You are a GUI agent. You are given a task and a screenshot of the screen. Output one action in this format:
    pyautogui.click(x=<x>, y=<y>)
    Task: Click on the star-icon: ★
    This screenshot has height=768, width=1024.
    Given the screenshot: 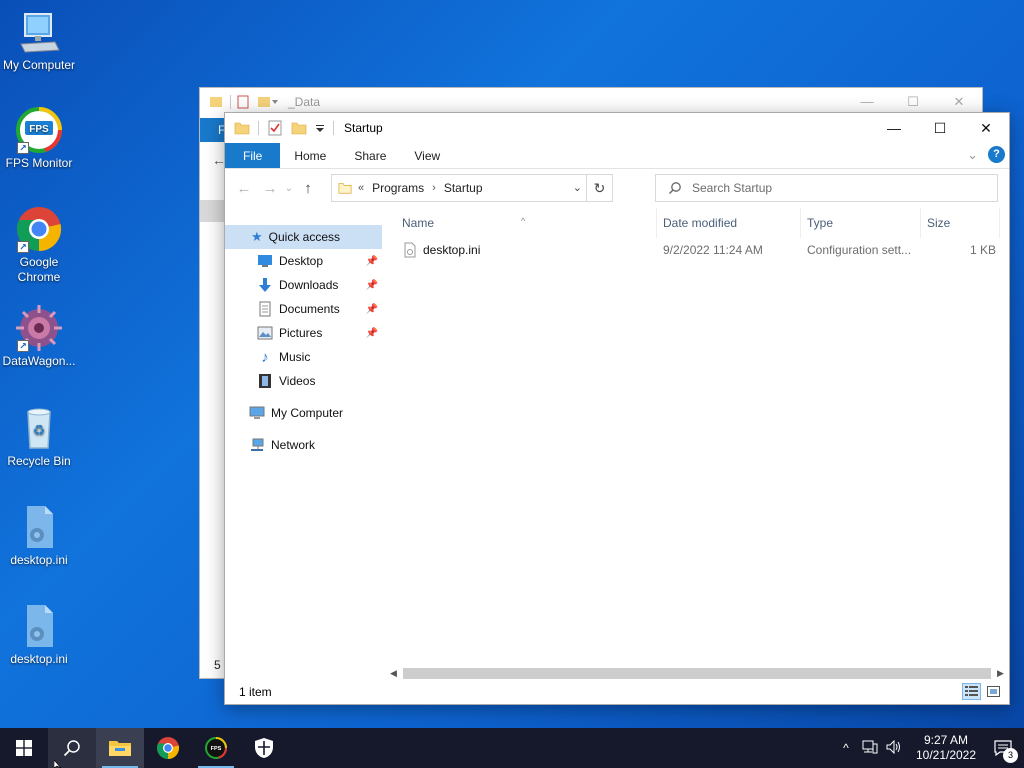 What is the action you would take?
    pyautogui.click(x=257, y=236)
    